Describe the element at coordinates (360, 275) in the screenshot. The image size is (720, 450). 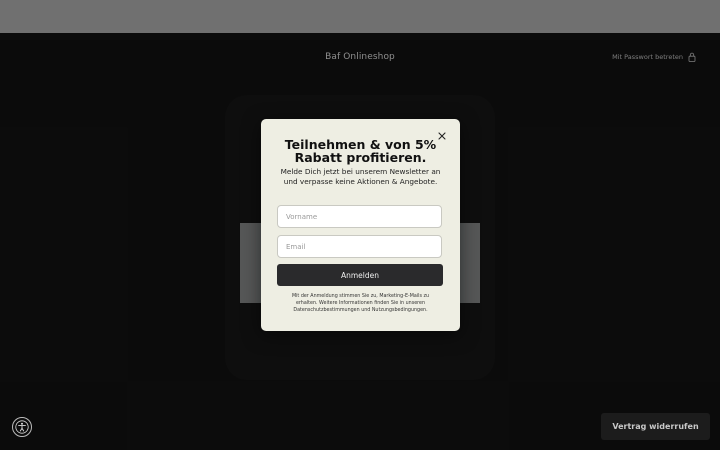
I see `subscribe-button: Anmelden` at that location.